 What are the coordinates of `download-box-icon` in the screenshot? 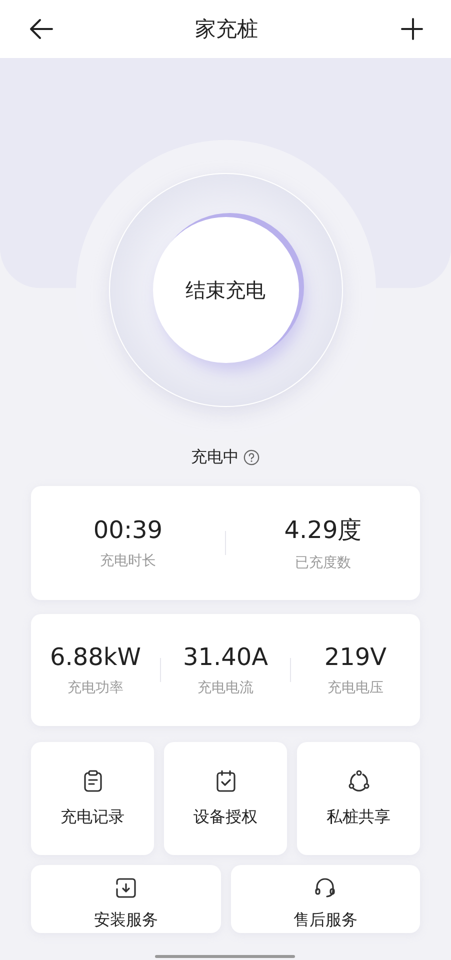 It's located at (126, 888).